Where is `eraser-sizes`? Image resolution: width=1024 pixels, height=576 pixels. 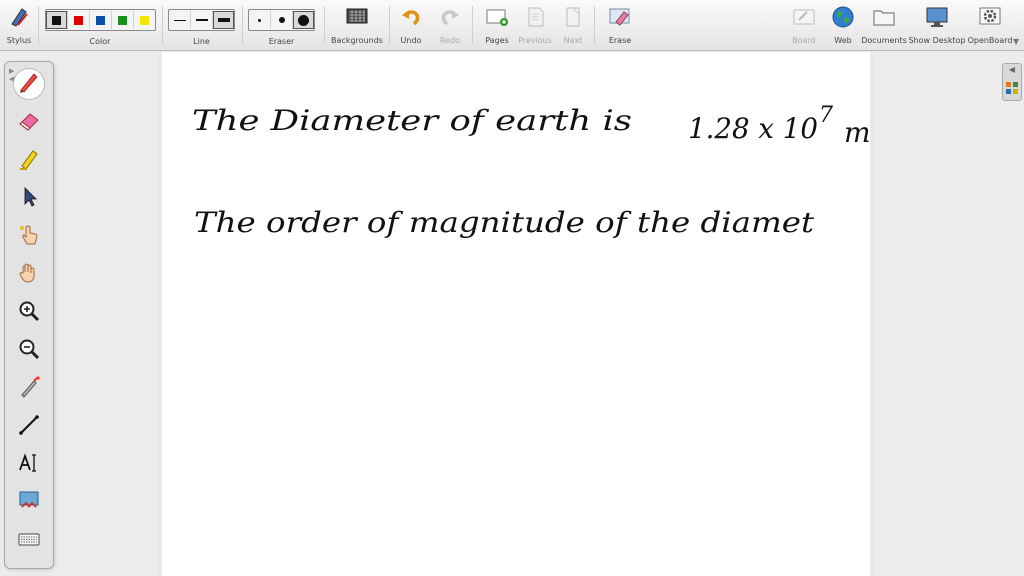
eraser-sizes is located at coordinates (281, 20).